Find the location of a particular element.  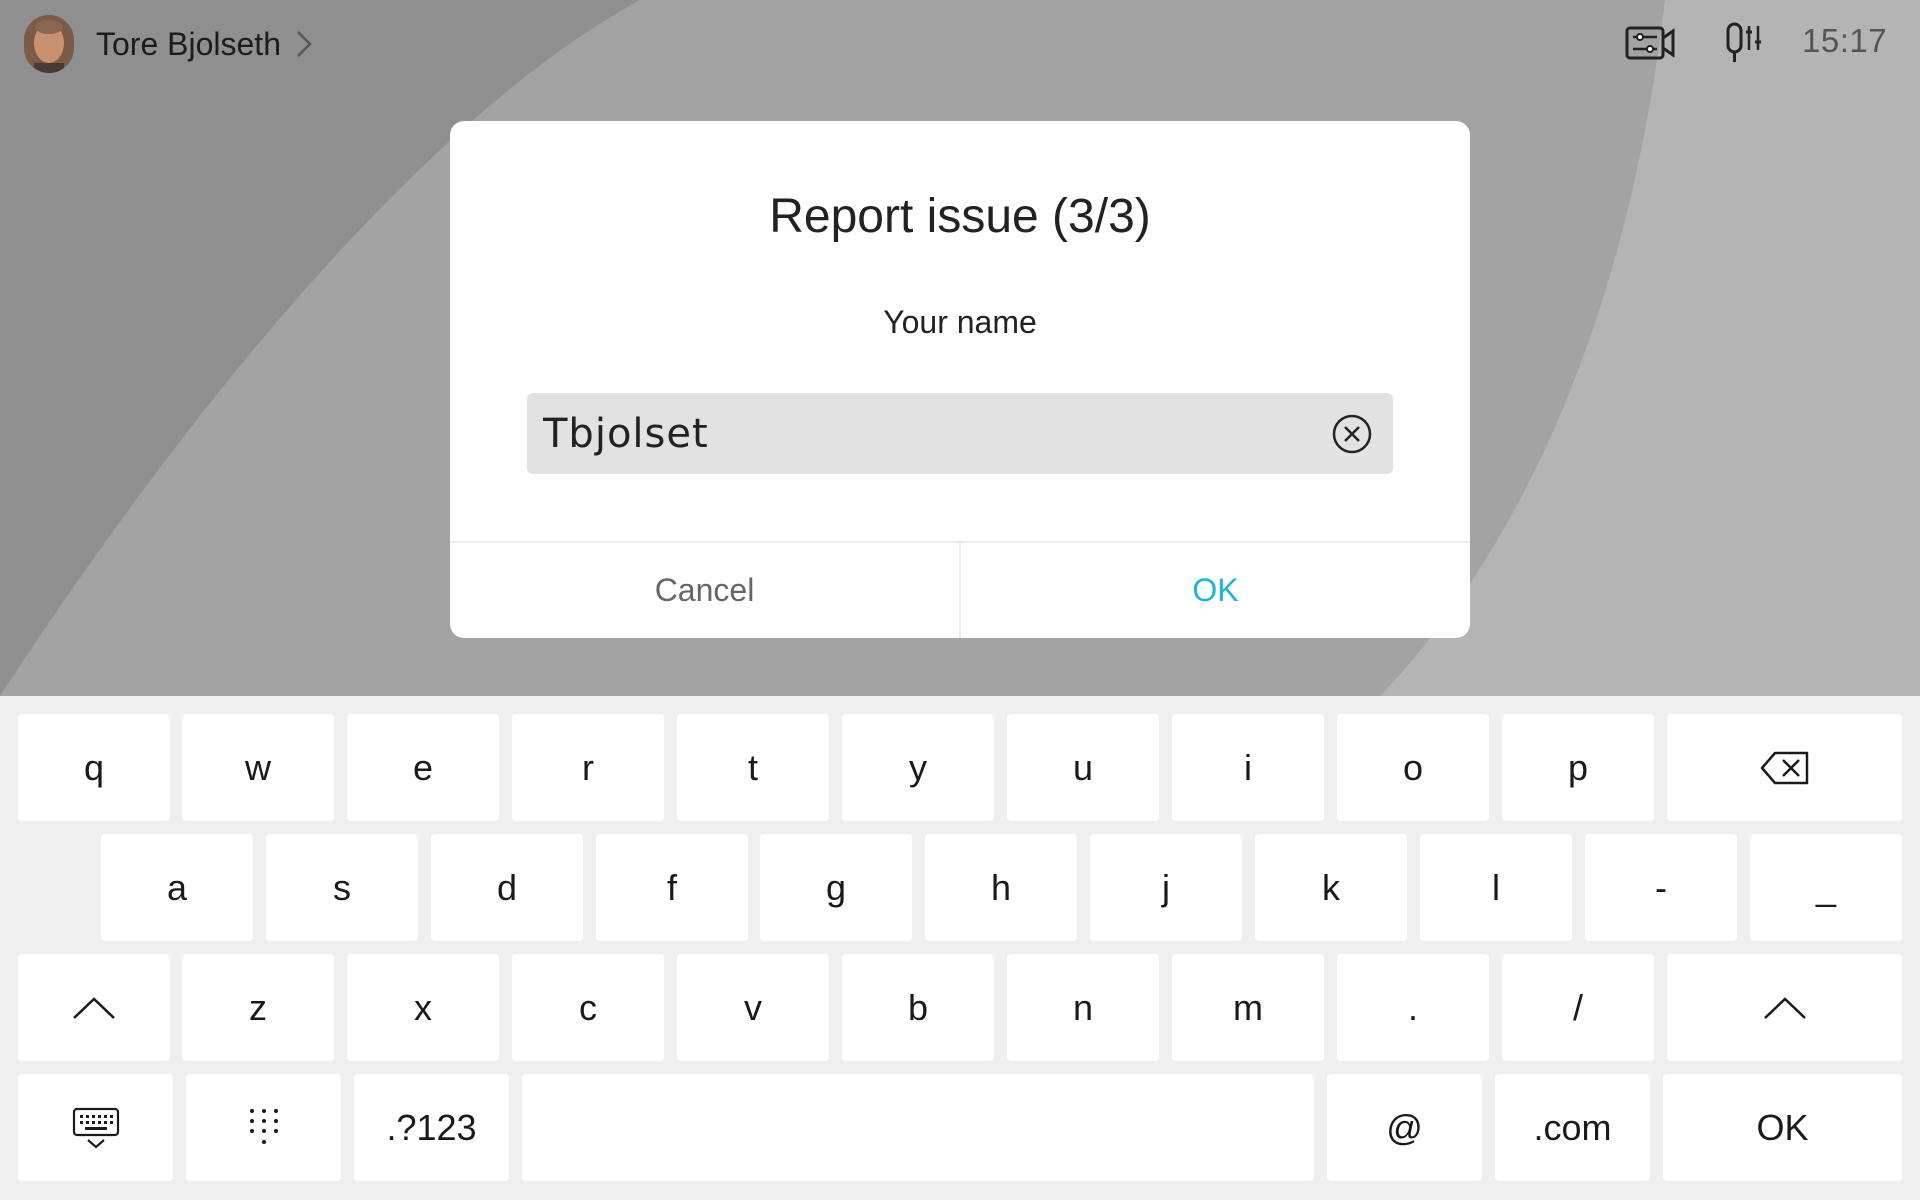

key-label: - is located at coordinates (1661, 887).